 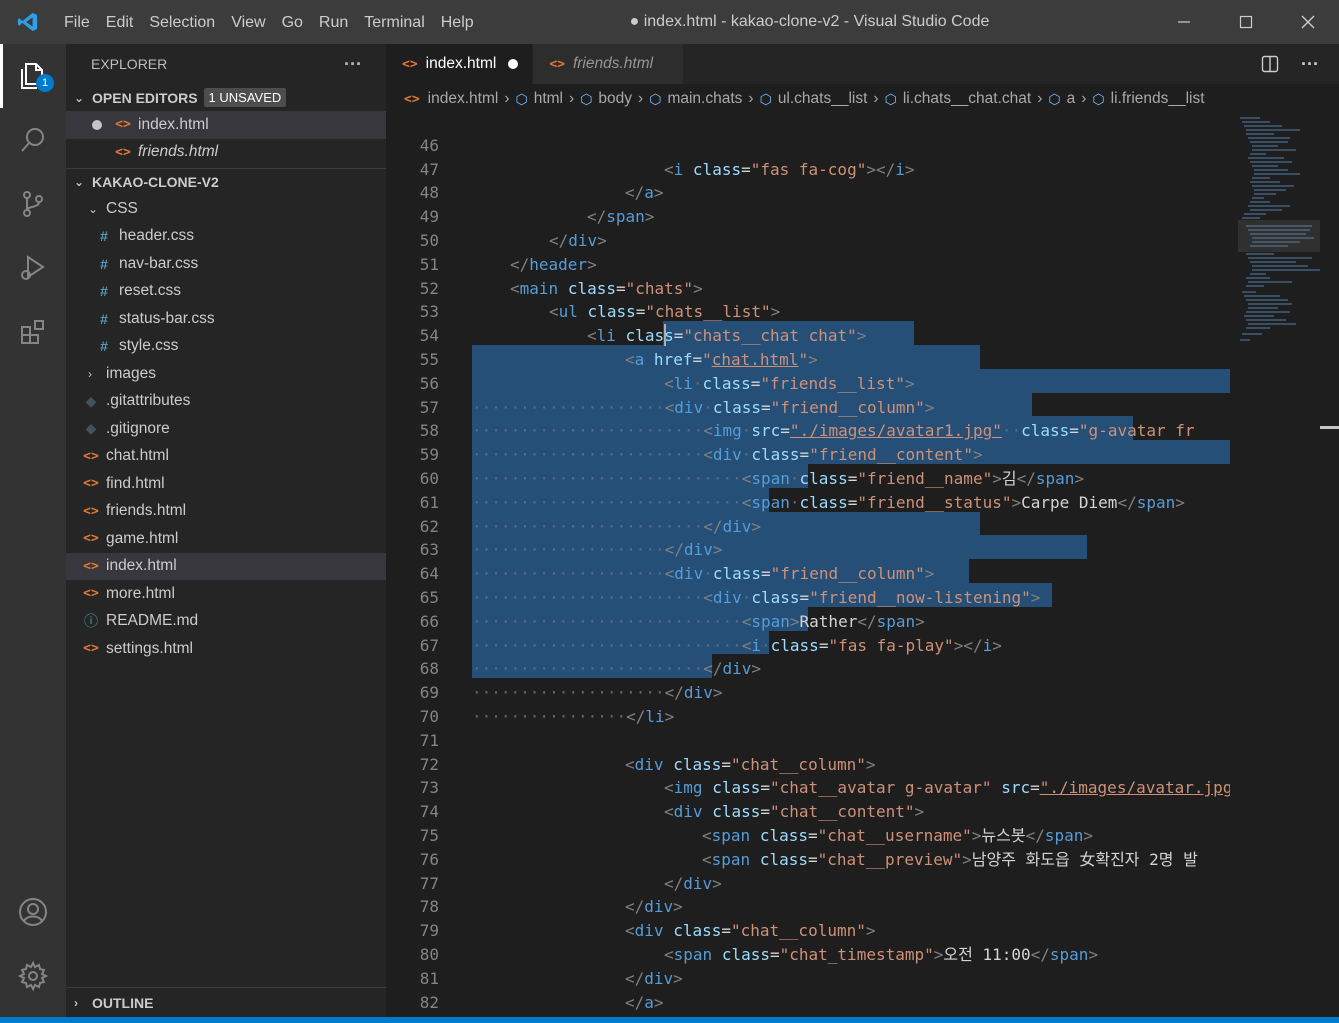 I want to click on search-activity, so click(x=33, y=140).